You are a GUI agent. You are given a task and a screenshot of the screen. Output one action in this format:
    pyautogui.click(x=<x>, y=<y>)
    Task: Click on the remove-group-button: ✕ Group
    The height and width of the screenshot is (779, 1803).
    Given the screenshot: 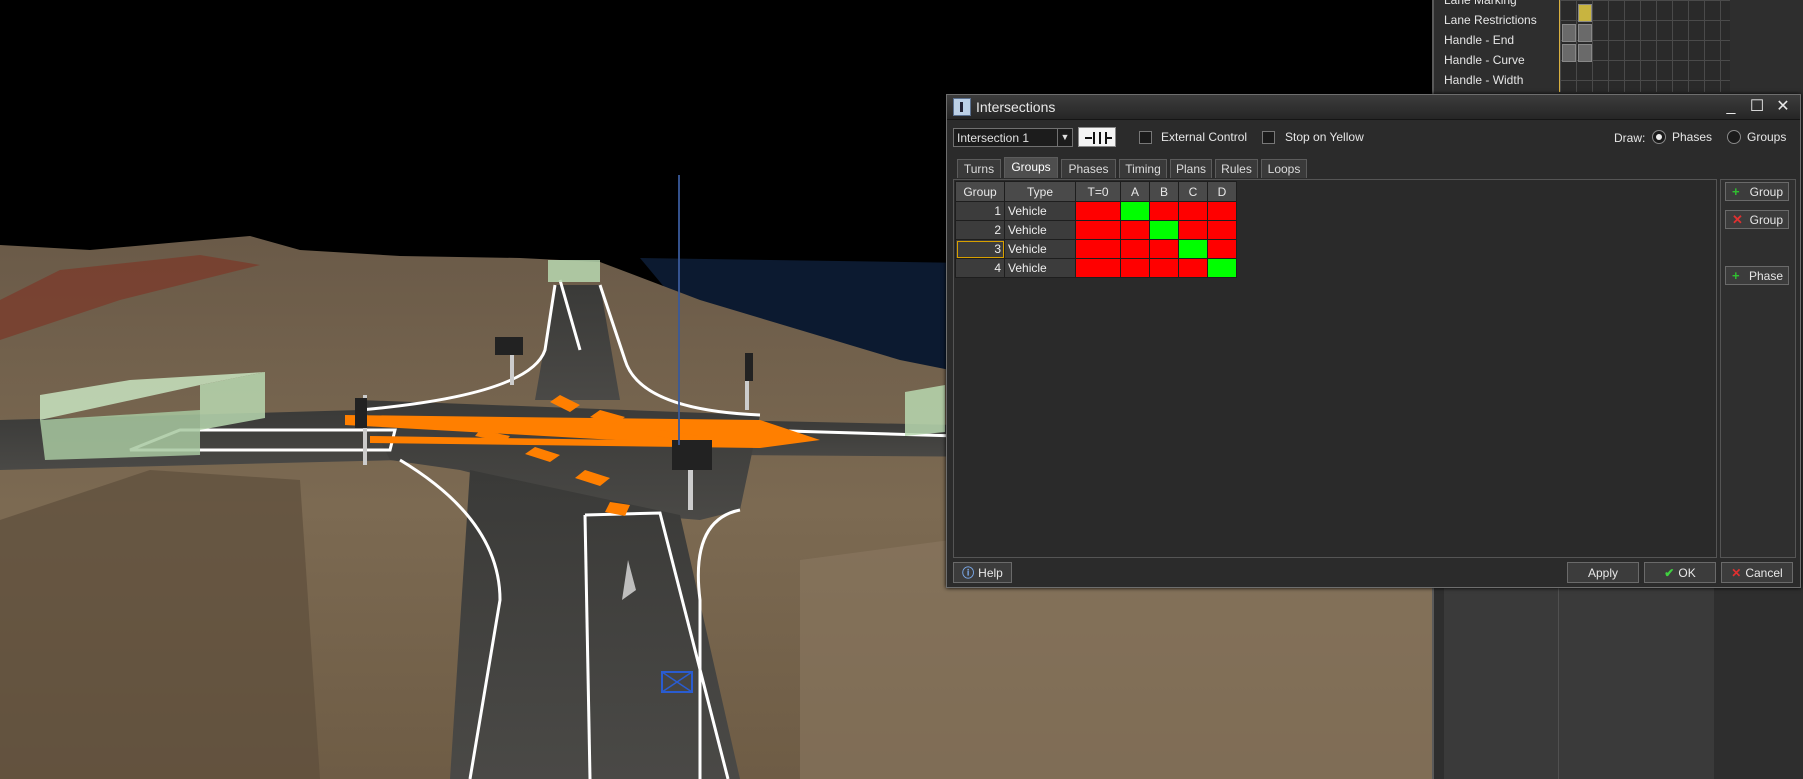 What is the action you would take?
    pyautogui.click(x=1757, y=219)
    